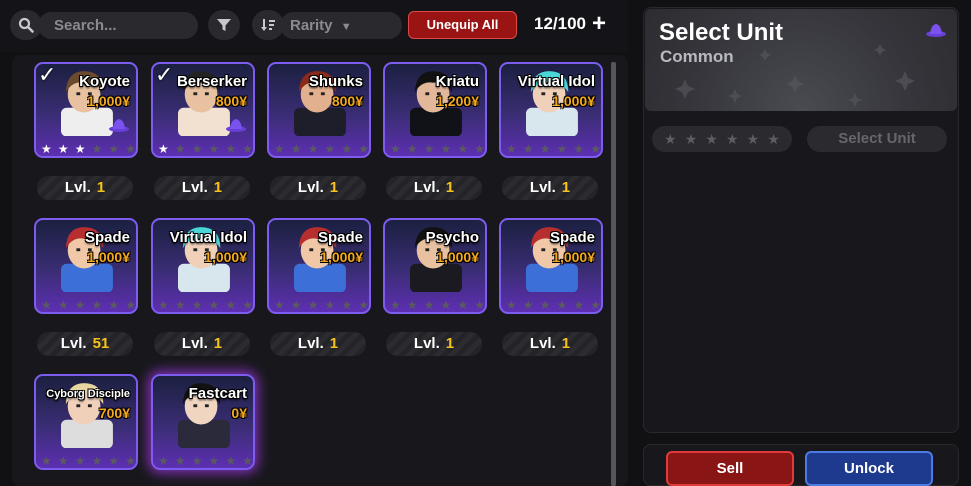 The image size is (971, 486). What do you see at coordinates (268, 25) in the screenshot?
I see `sort-button` at bounding box center [268, 25].